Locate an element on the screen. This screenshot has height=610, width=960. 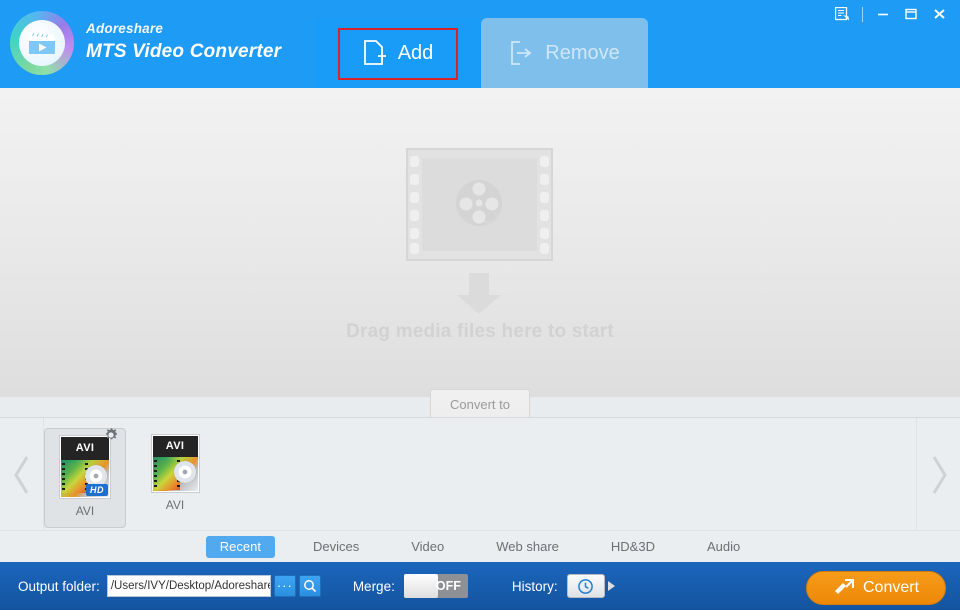
format-list: AVI HD AVI AVI AVI is located at coordinates (130, 473).